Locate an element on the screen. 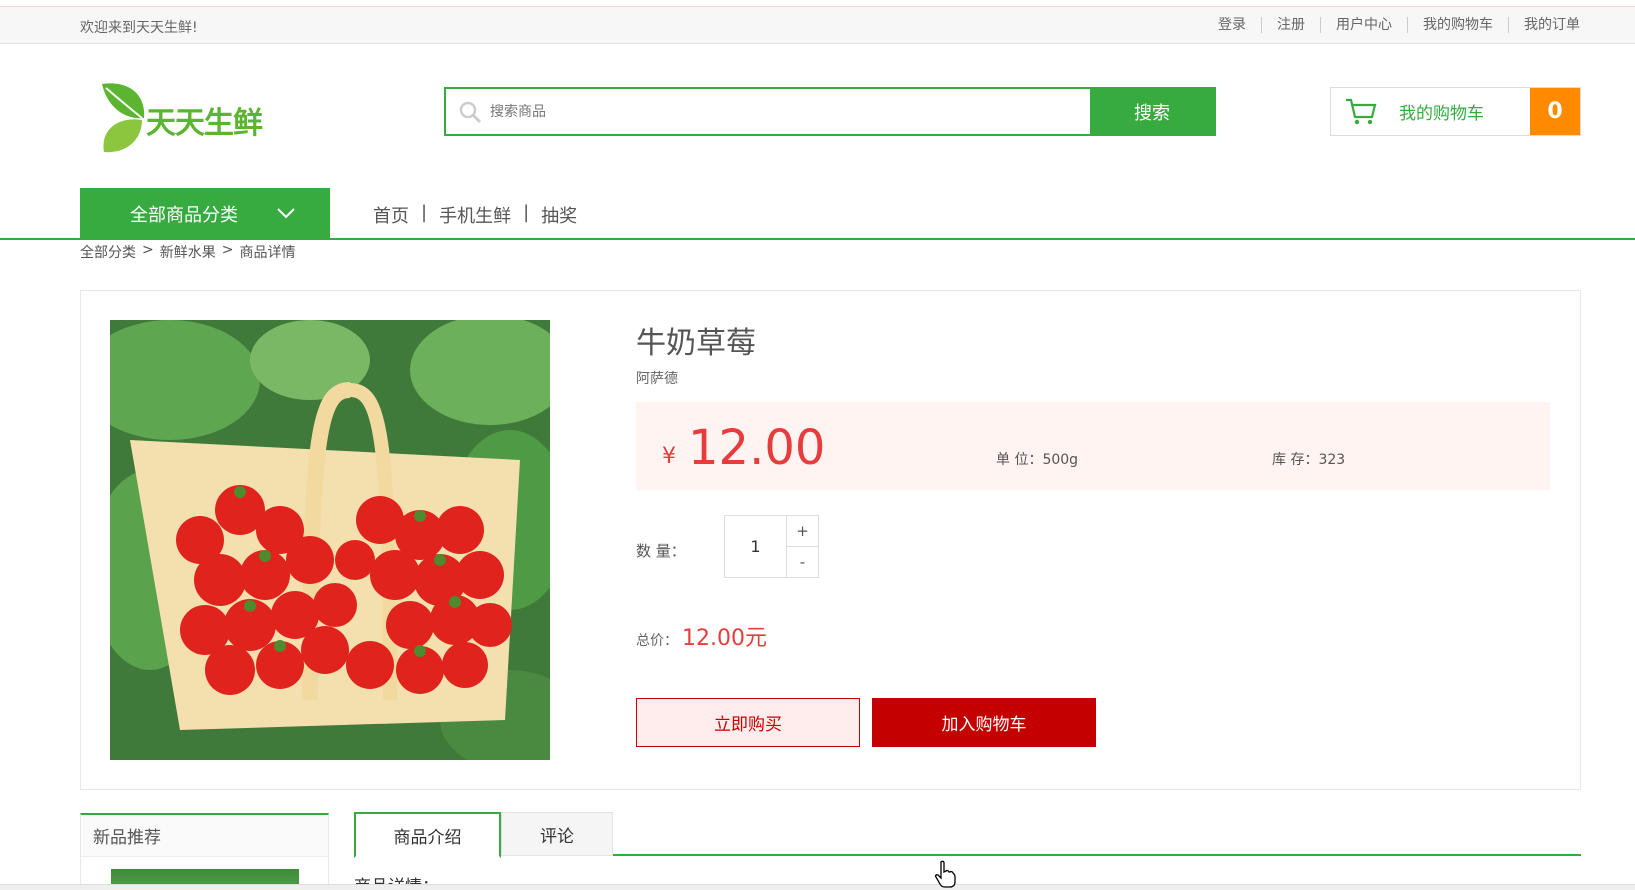  all-categories-label: 全部商品分类 is located at coordinates (184, 215).